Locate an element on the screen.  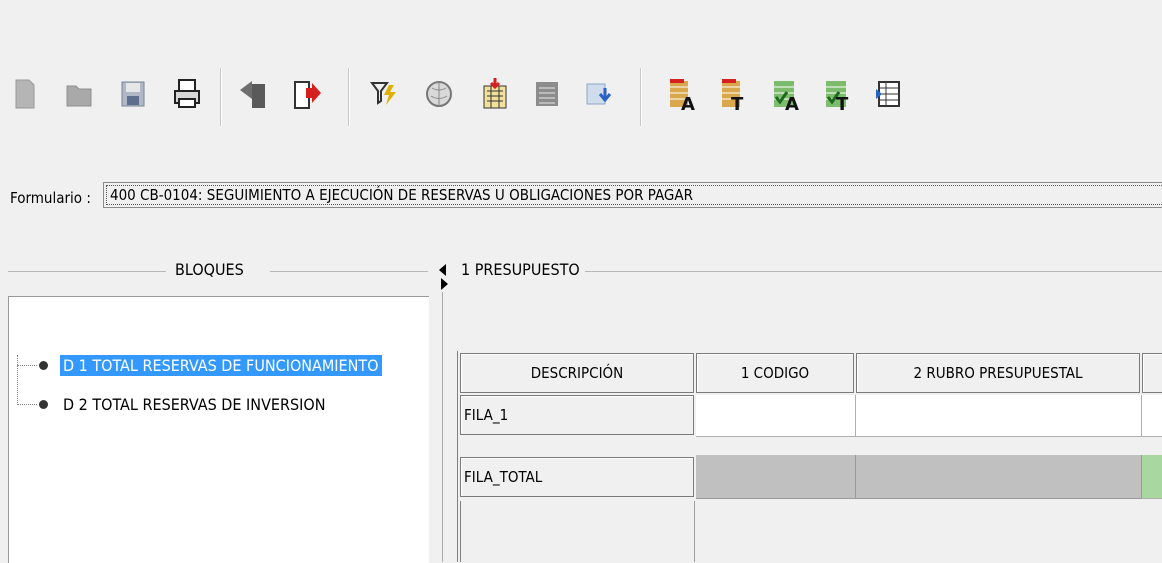
grid-icon is located at coordinates (547, 94).